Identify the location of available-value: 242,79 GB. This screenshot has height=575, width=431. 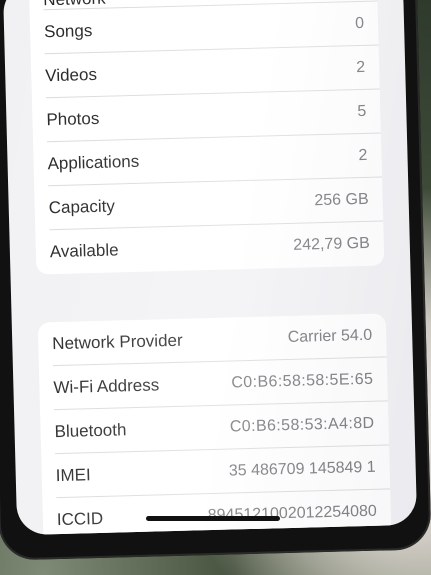
(331, 244).